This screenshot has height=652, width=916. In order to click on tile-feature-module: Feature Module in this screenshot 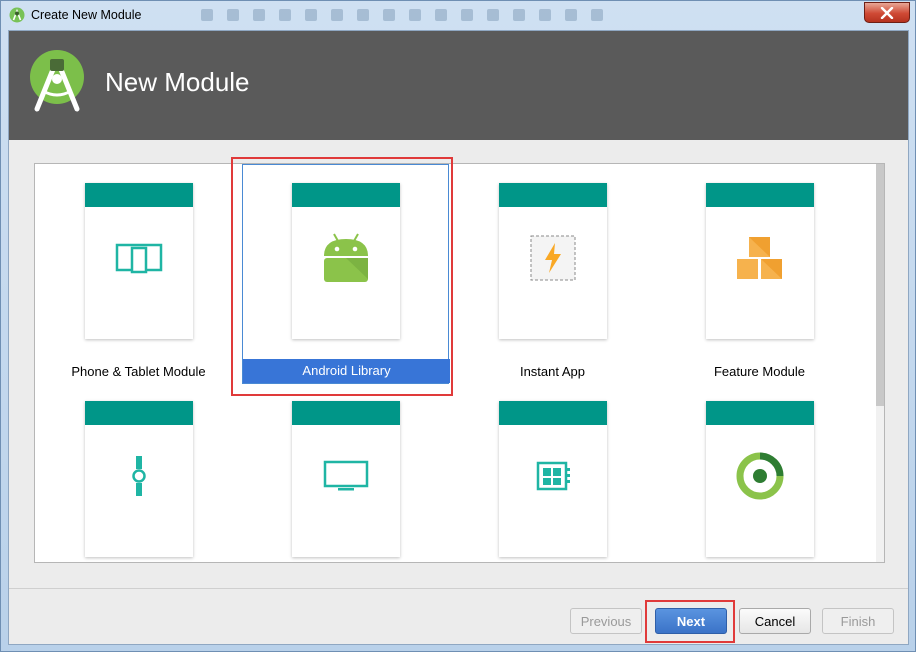, I will do `click(759, 274)`.